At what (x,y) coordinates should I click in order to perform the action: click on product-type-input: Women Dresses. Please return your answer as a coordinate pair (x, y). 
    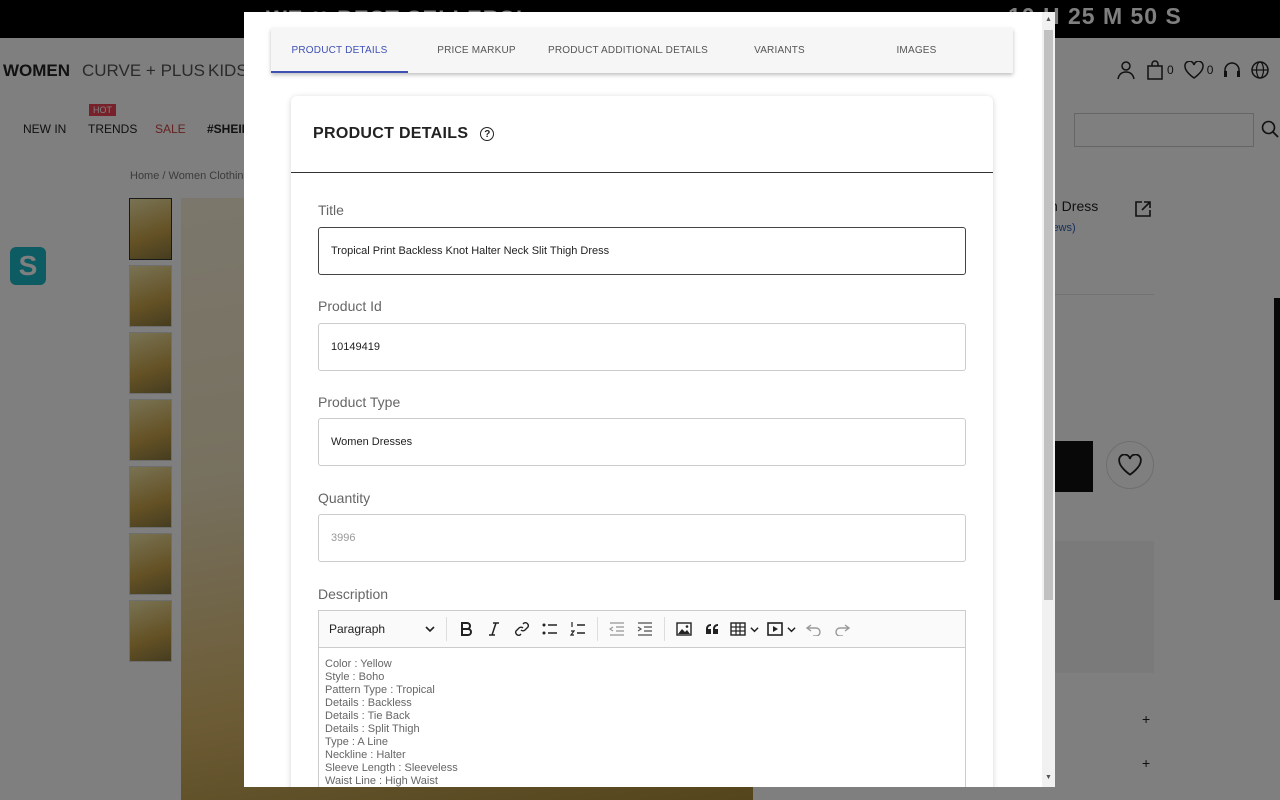
    Looking at the image, I should click on (642, 442).